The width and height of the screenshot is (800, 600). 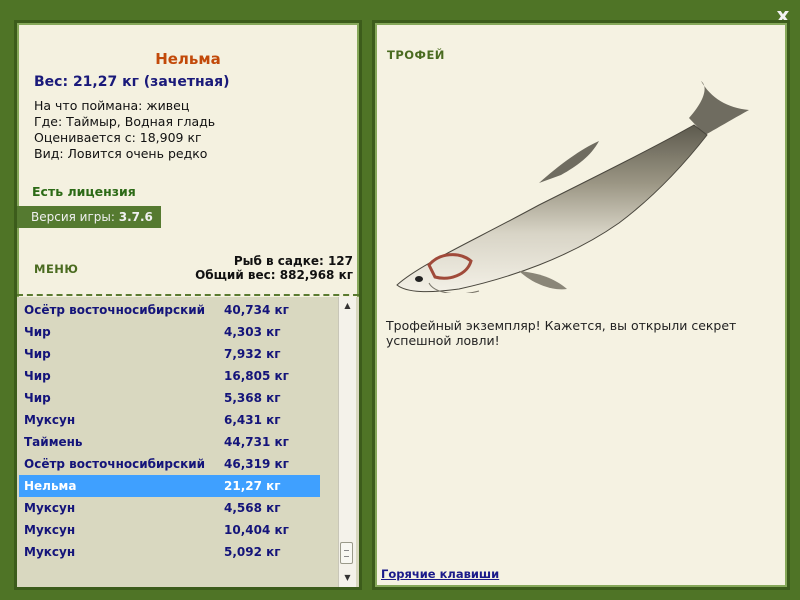 I want to click on list-item-weight: 40,734 кг, so click(x=256, y=310).